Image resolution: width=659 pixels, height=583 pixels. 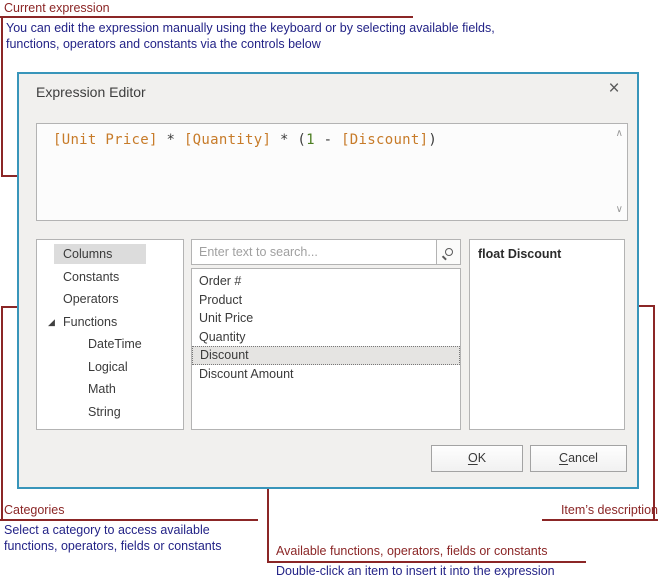 I want to click on list-item-quantity: Quantity, so click(x=326, y=337).